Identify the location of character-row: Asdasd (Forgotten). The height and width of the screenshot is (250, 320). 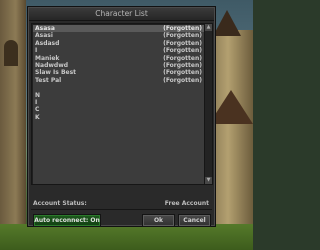
(118, 43).